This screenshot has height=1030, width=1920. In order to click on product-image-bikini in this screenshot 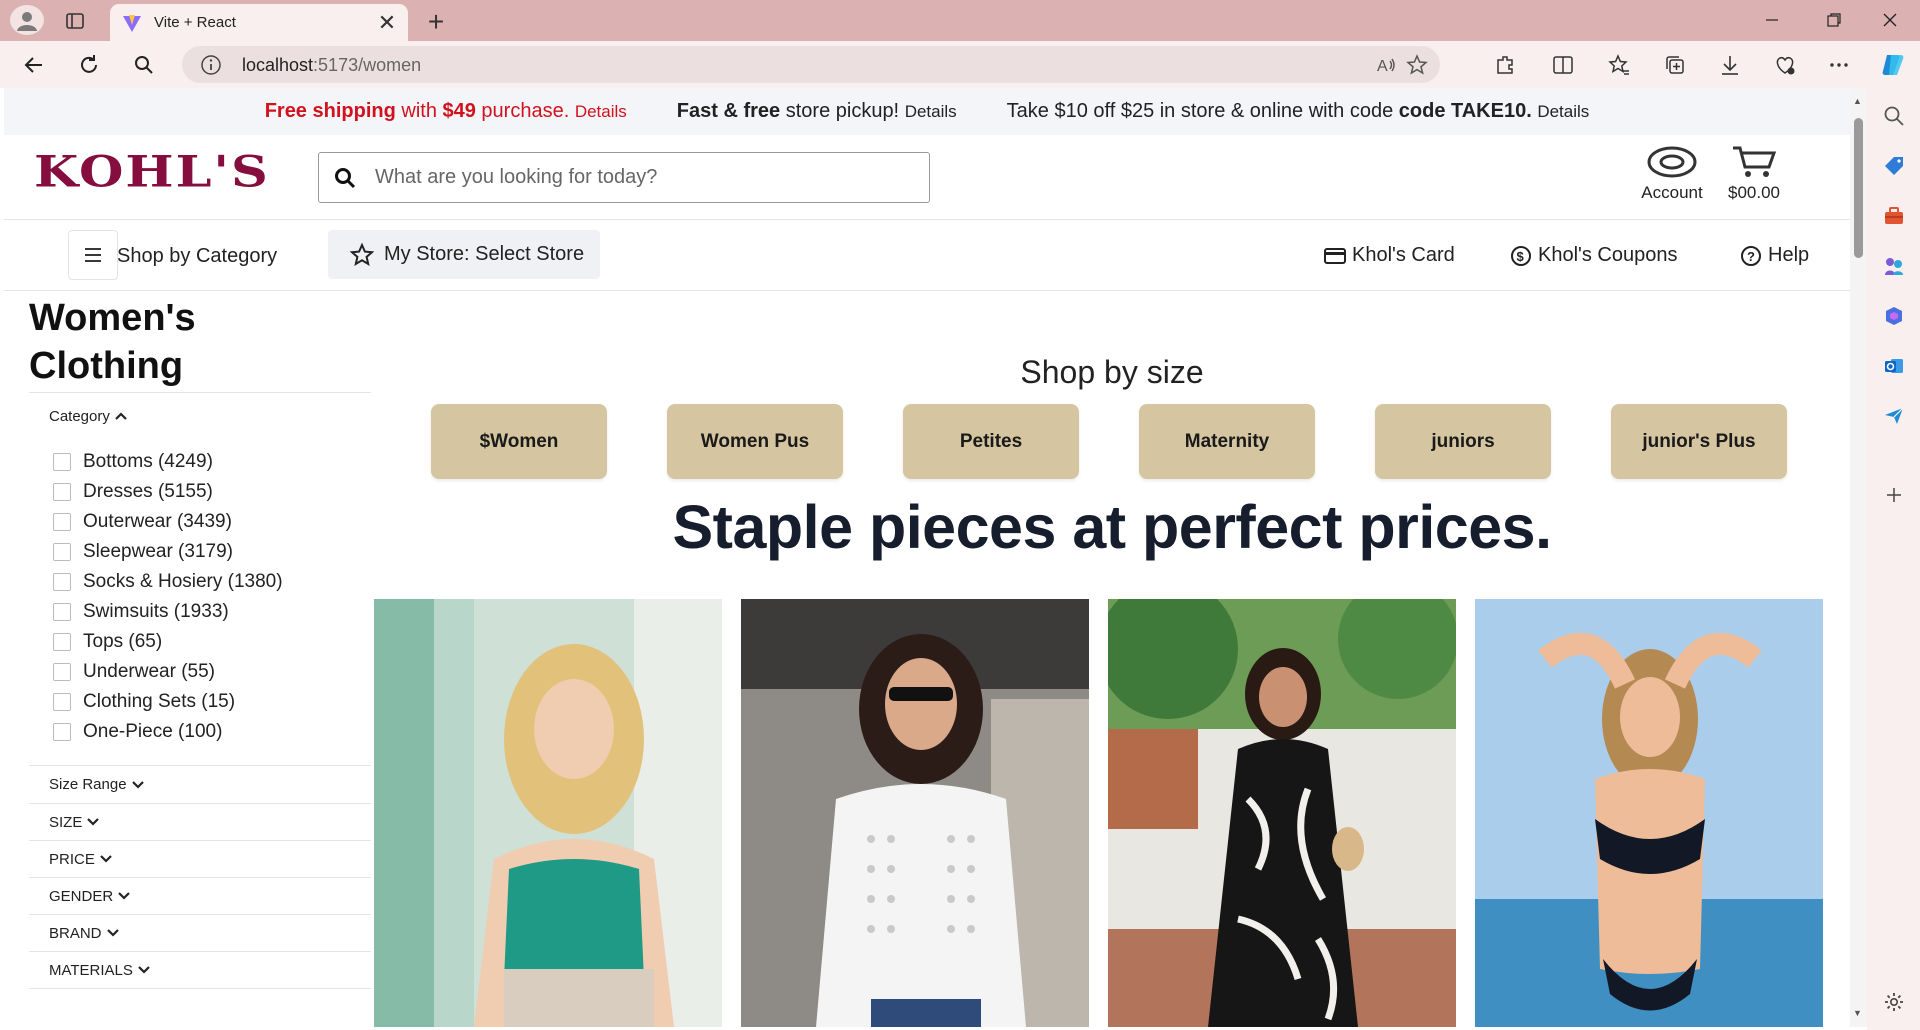, I will do `click(1649, 813)`.